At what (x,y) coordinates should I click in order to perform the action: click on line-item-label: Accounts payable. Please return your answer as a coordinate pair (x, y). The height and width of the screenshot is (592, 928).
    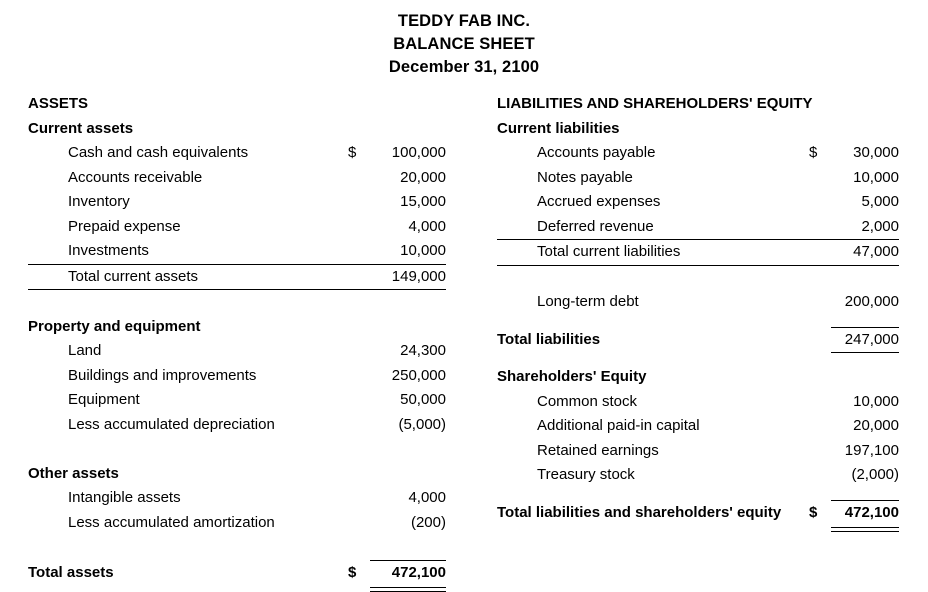
    Looking at the image, I should click on (596, 152).